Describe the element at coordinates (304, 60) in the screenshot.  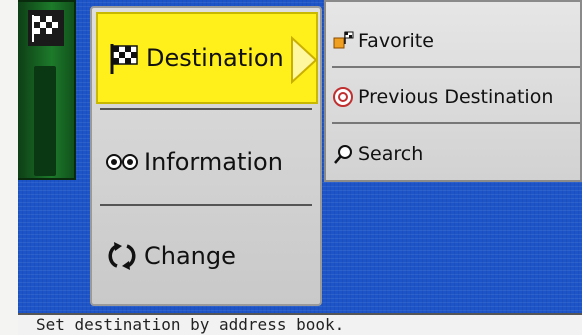
I see `chevron-right-icon` at that location.